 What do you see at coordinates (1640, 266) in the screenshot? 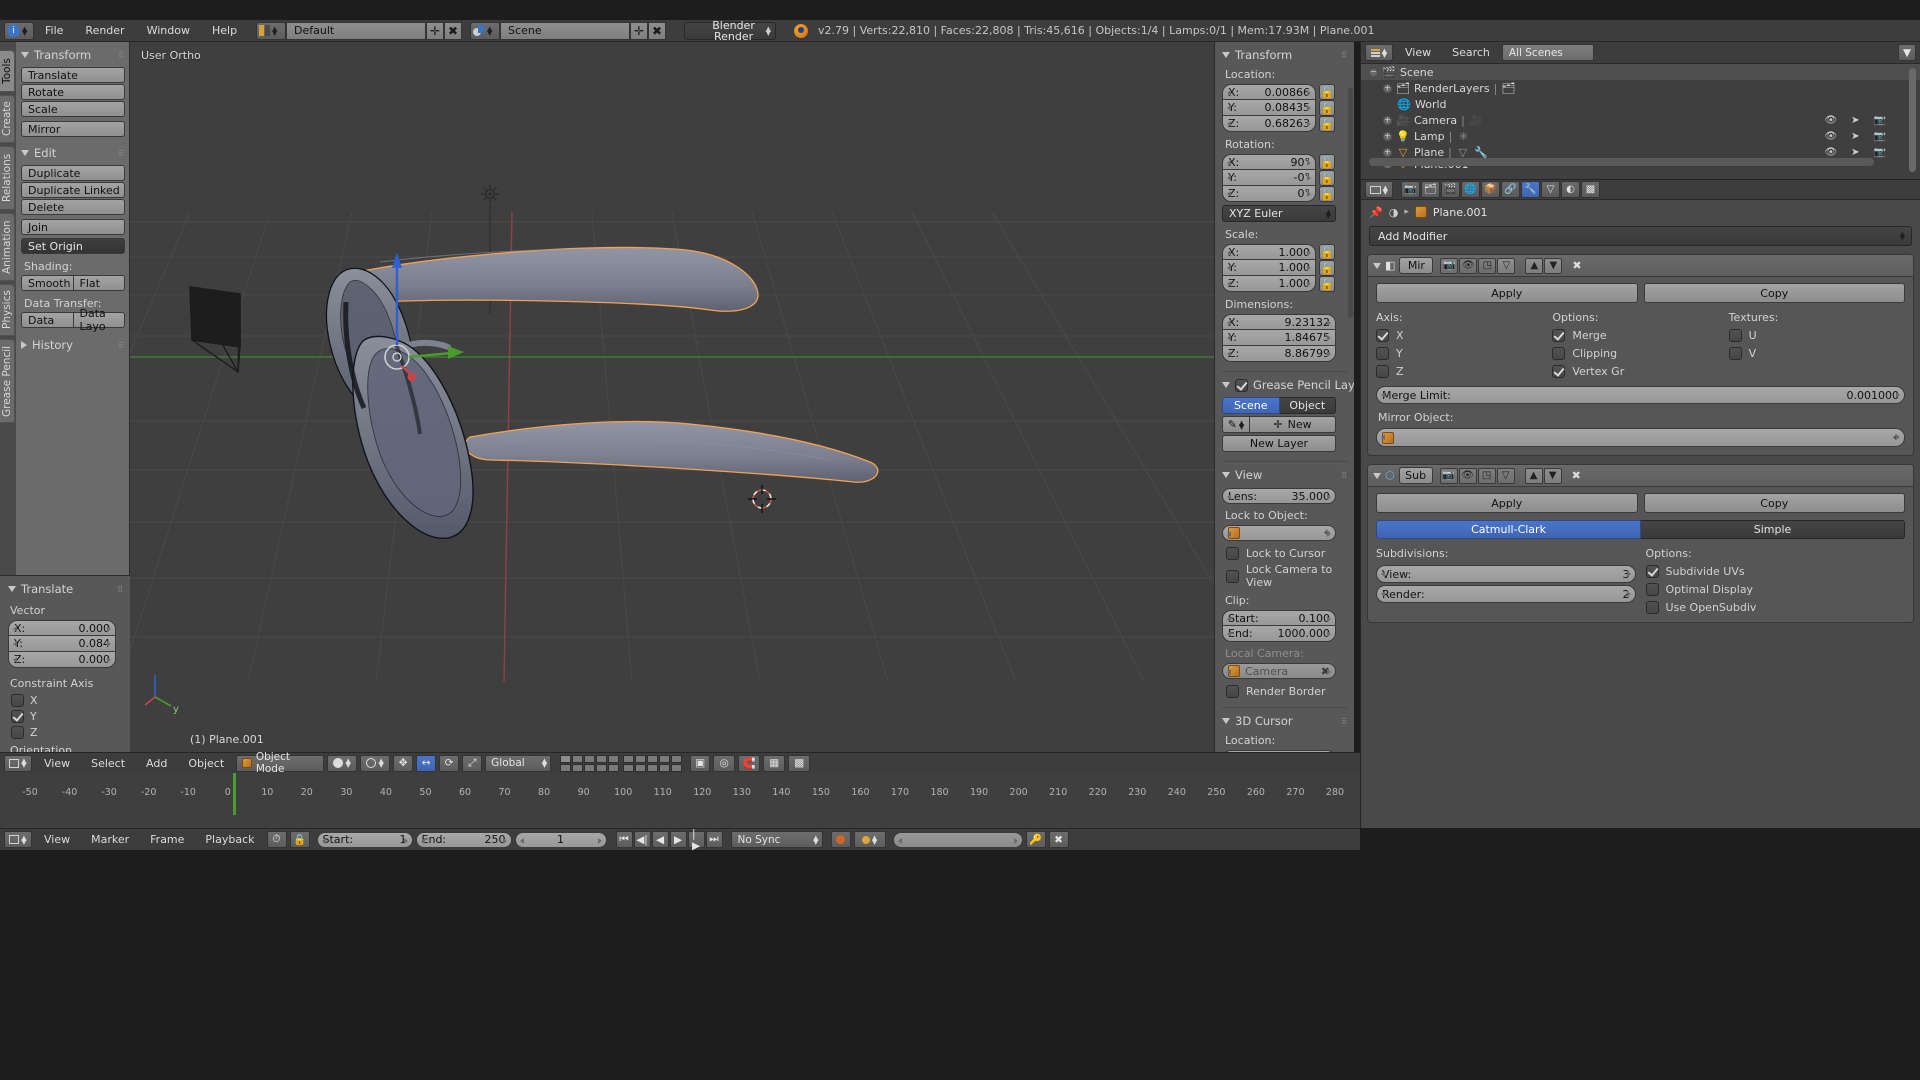
I see `mirror-modifier-header: ◧ Mir 📷 👁 ◳ ▽ ▲ ▼ ✖` at bounding box center [1640, 266].